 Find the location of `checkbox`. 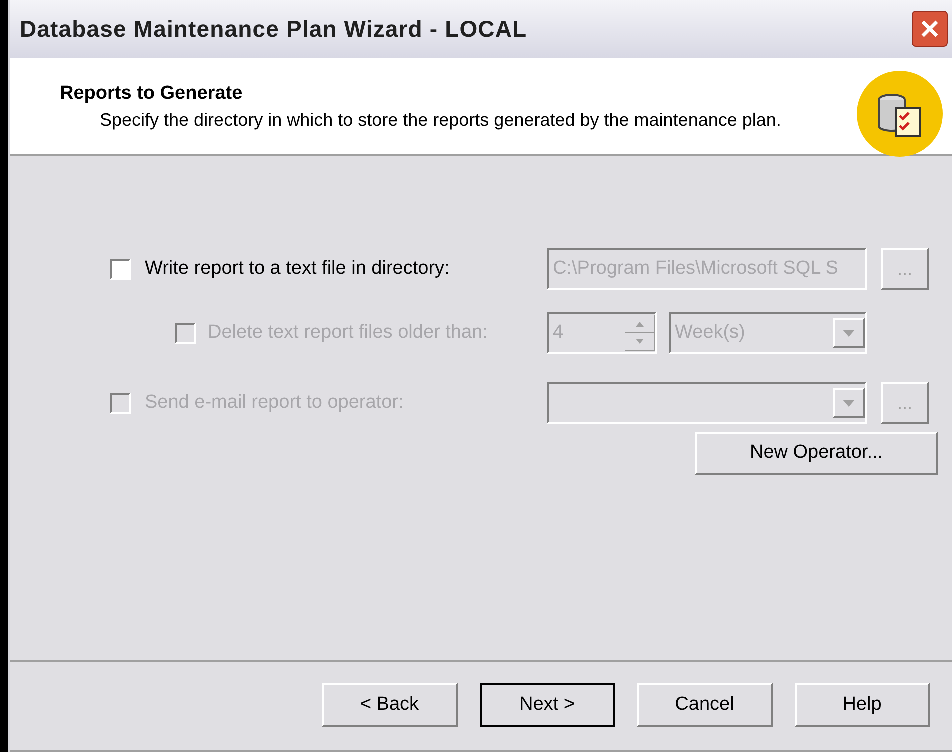

checkbox is located at coordinates (120, 269).